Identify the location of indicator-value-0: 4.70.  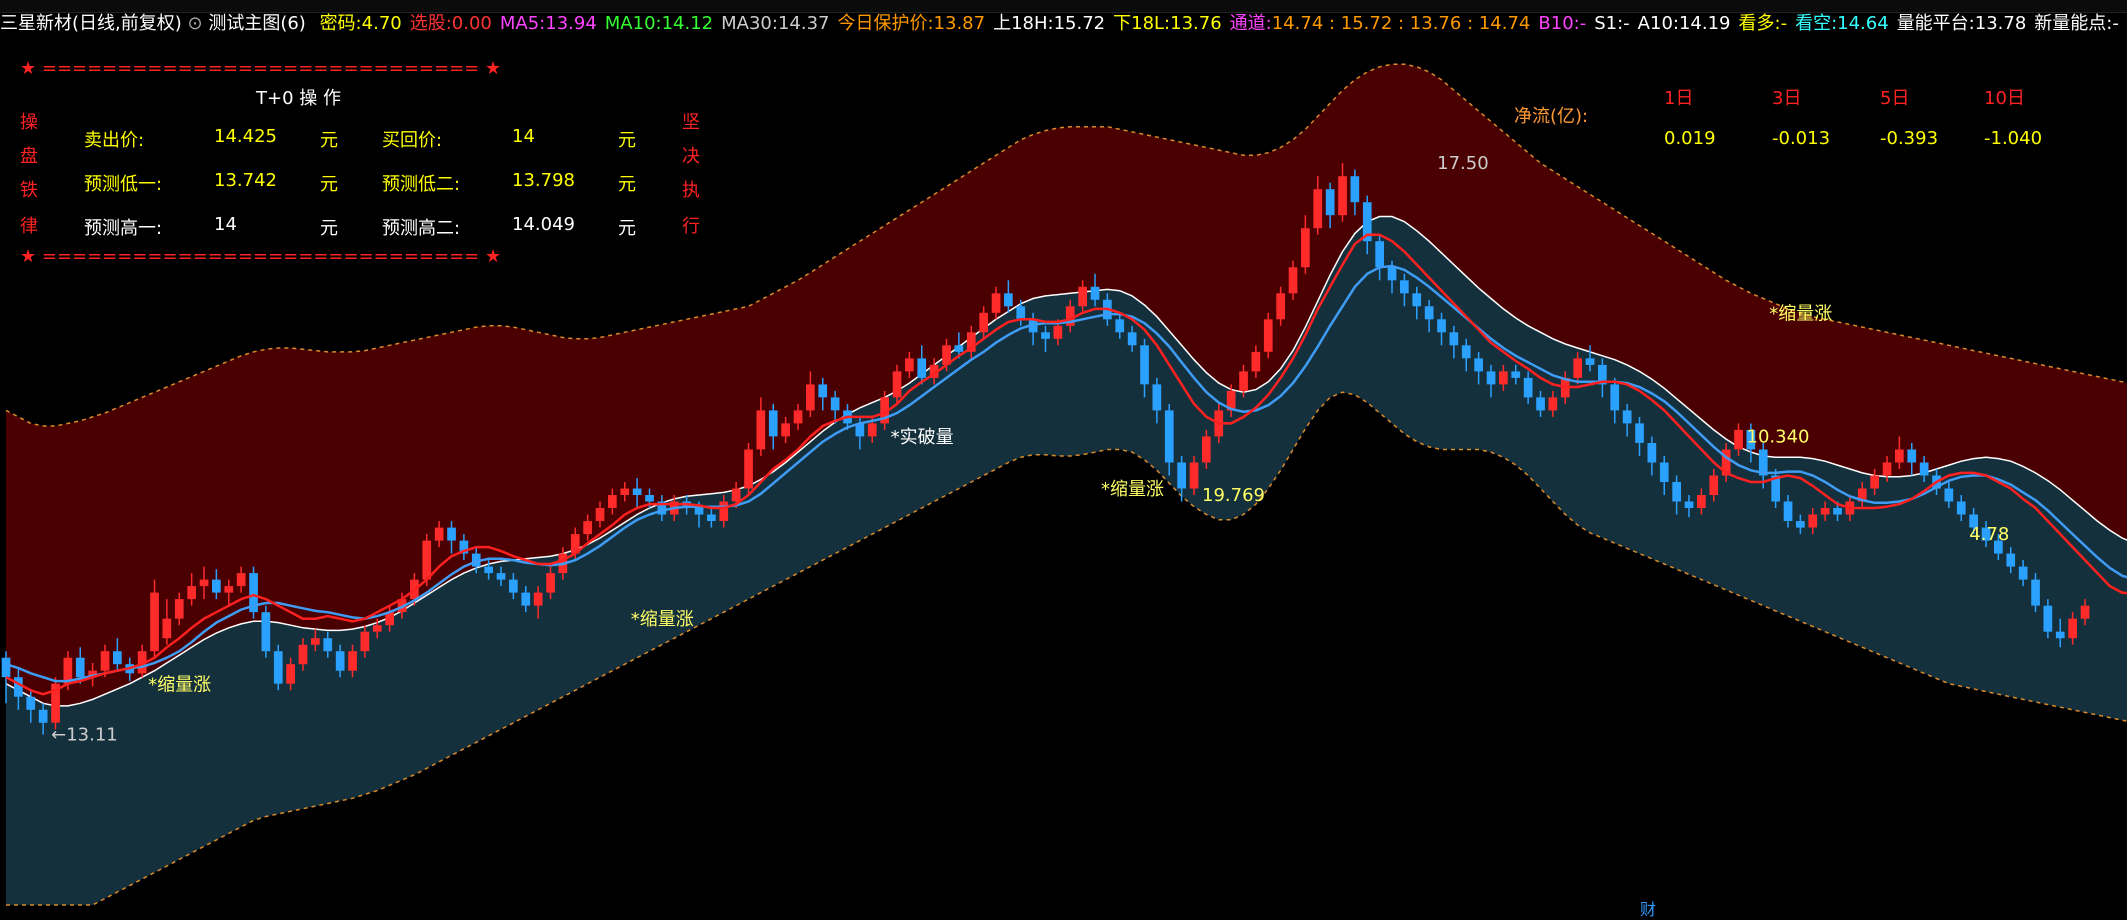
(382, 23).